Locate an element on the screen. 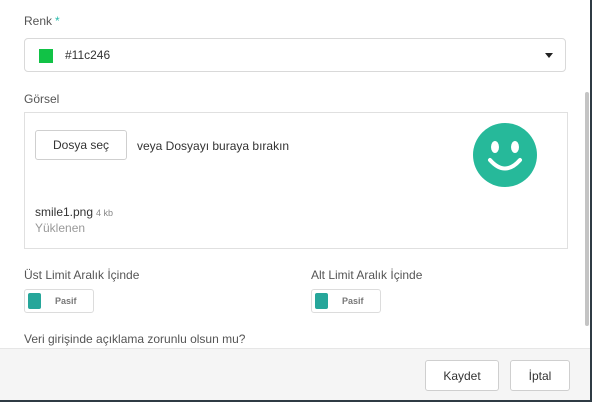 The height and width of the screenshot is (402, 592). upper-limit-label: Üst Limit Aralık İçinde is located at coordinates (82, 275).